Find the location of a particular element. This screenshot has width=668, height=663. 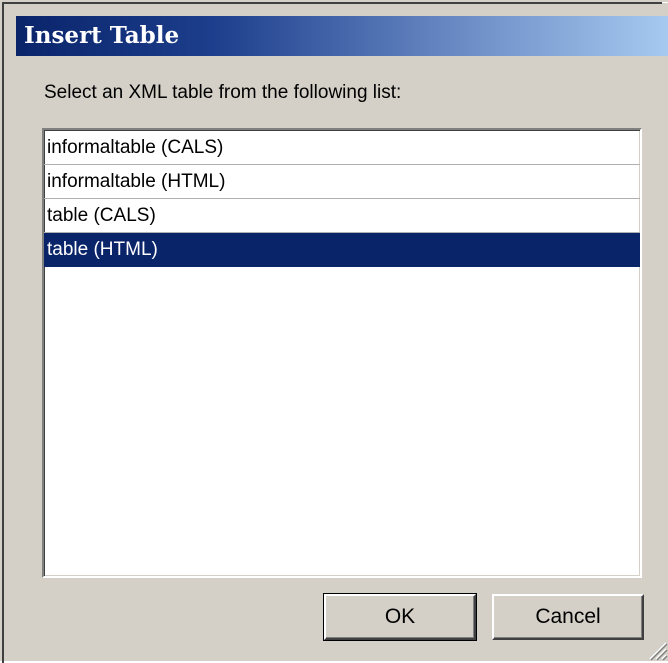

resize-grip-icon is located at coordinates (656, 649).